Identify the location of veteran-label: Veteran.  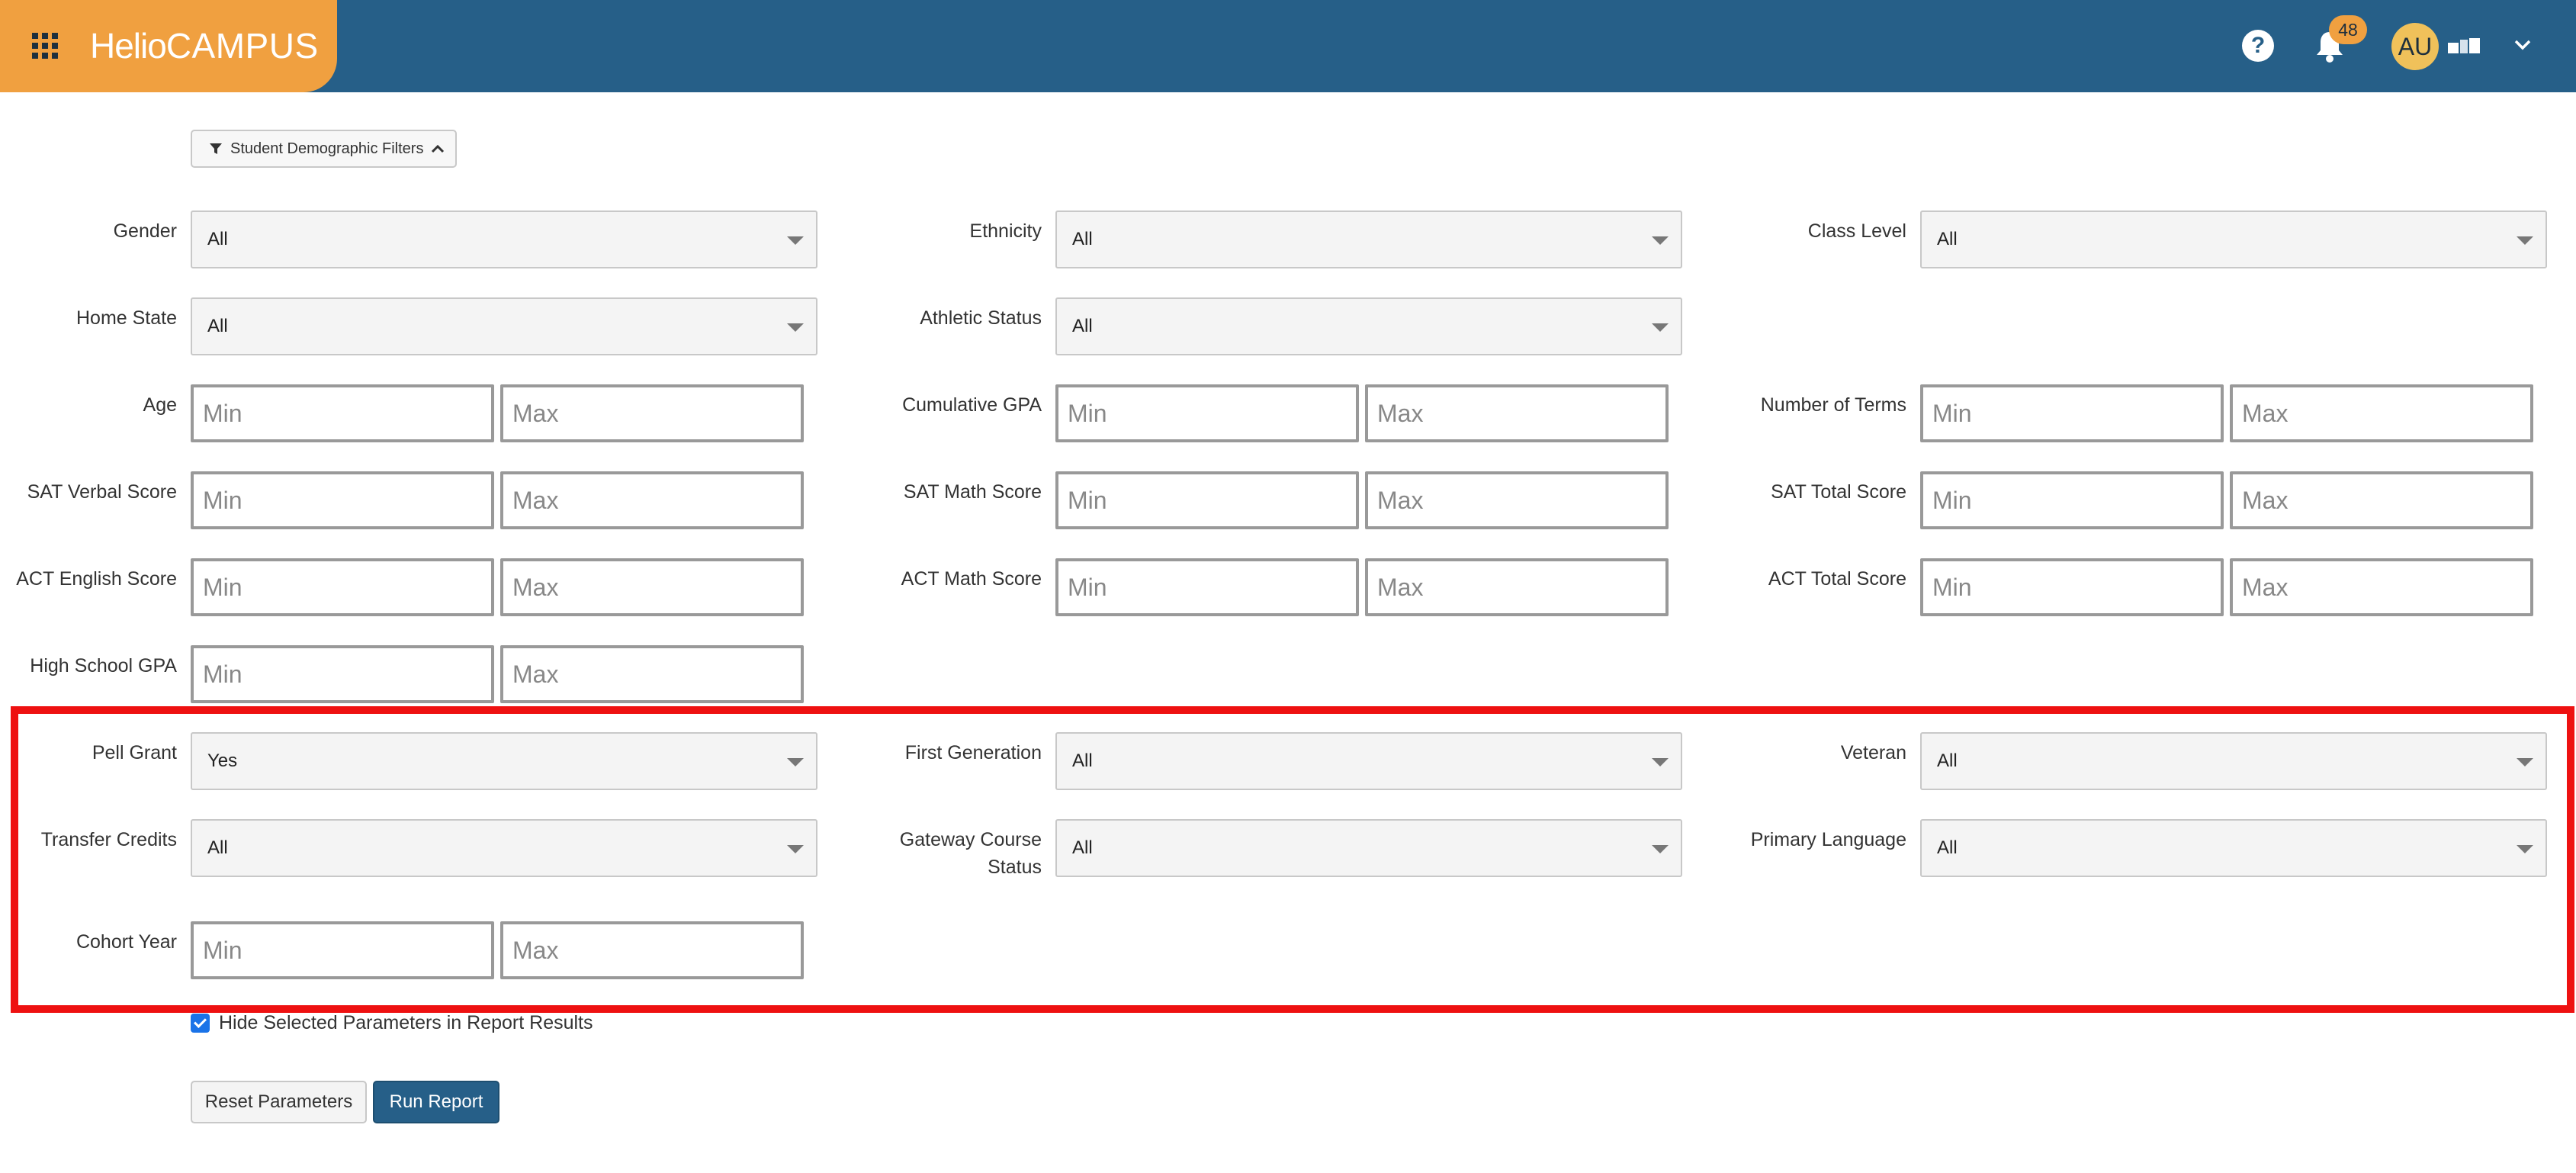
(1873, 752).